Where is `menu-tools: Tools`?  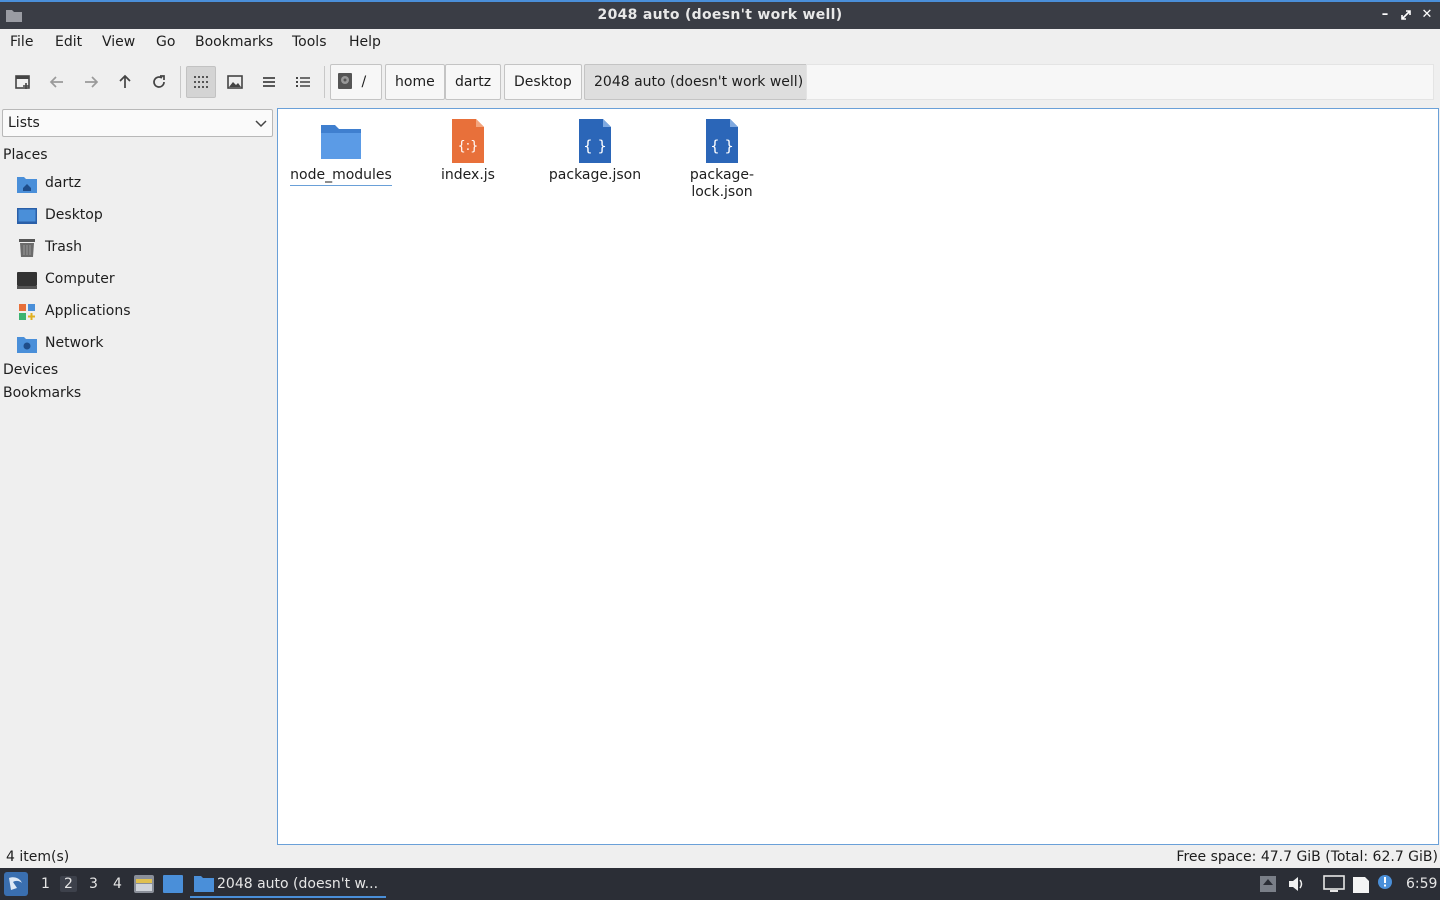
menu-tools: Tools is located at coordinates (309, 42).